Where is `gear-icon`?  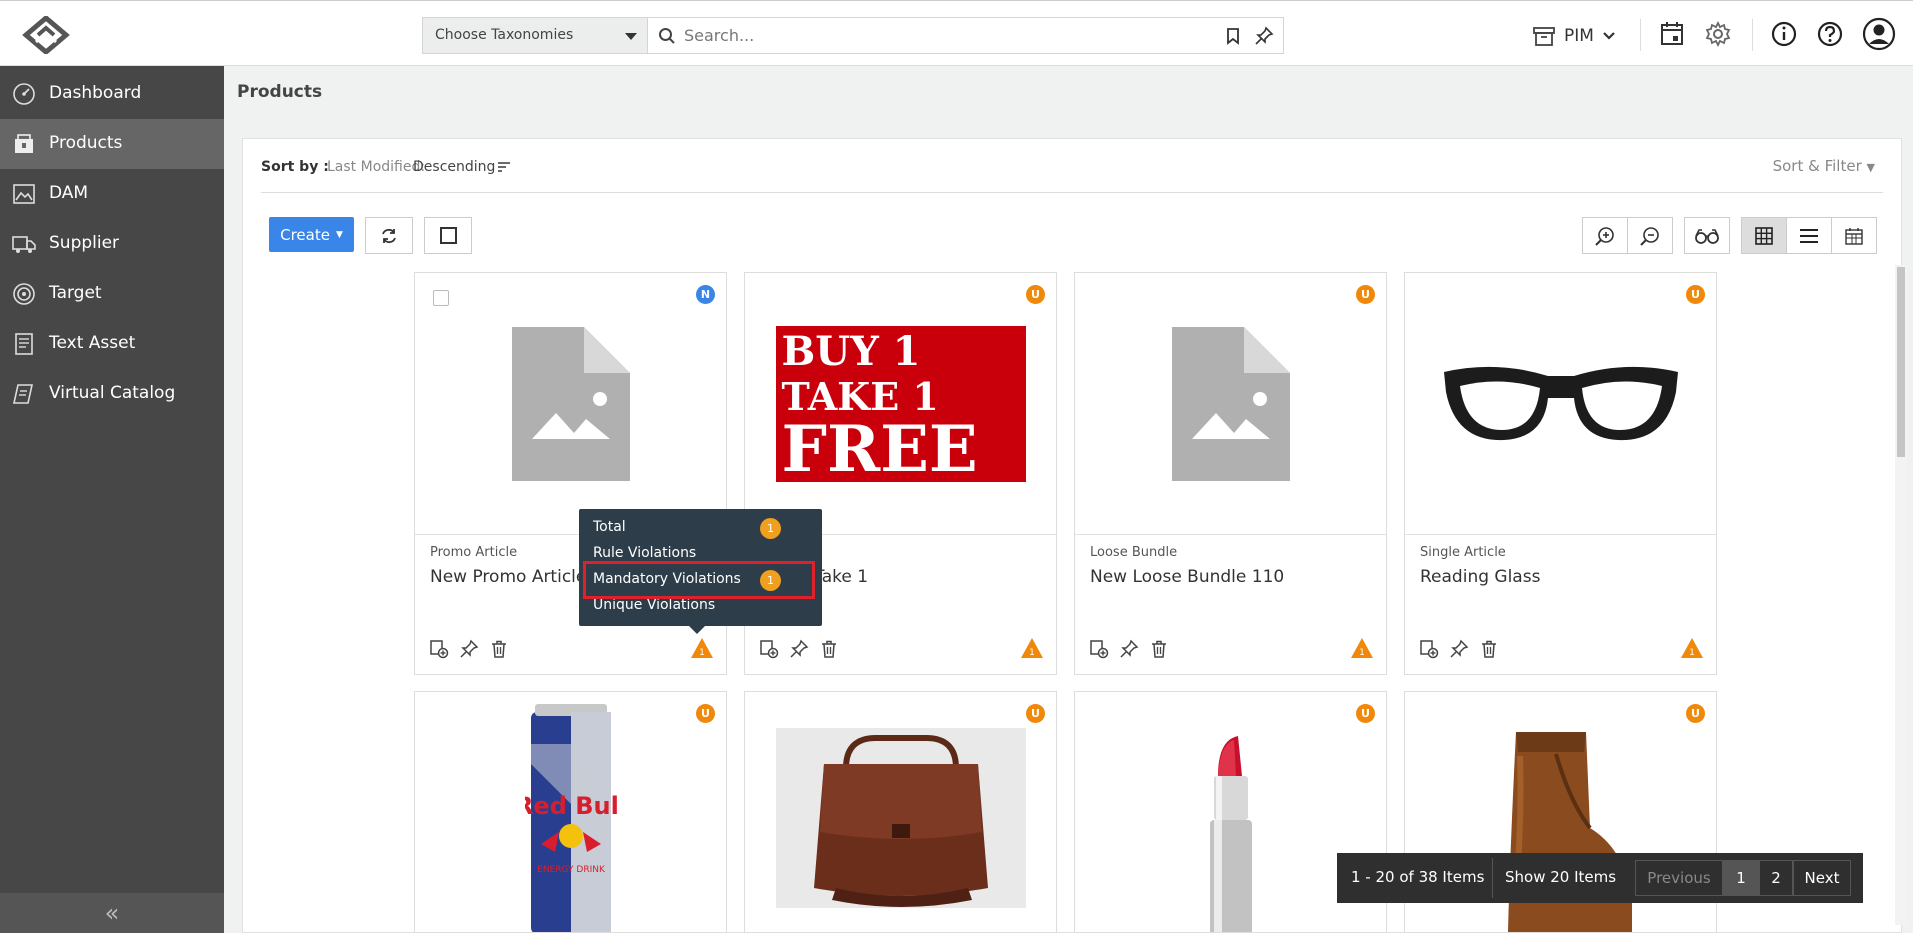 gear-icon is located at coordinates (1718, 34).